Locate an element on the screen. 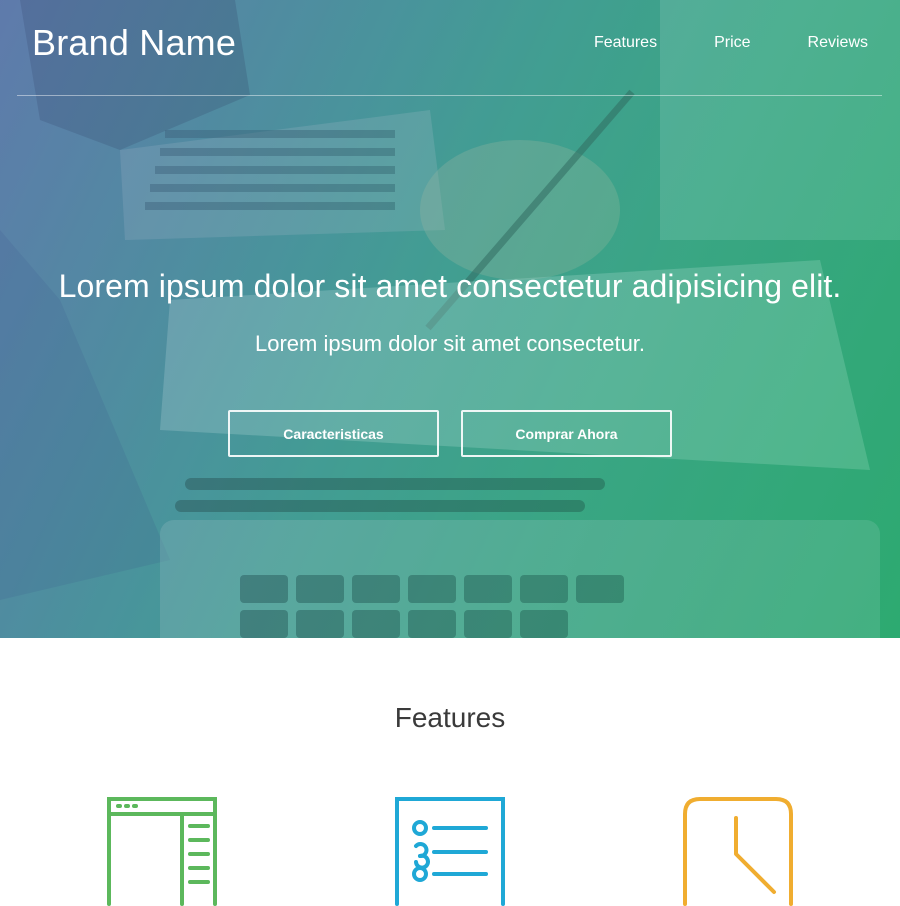 The image size is (900, 906). hero-subtitle: Lorem ipsum dolor sit amet consectetur. is located at coordinates (450, 343).